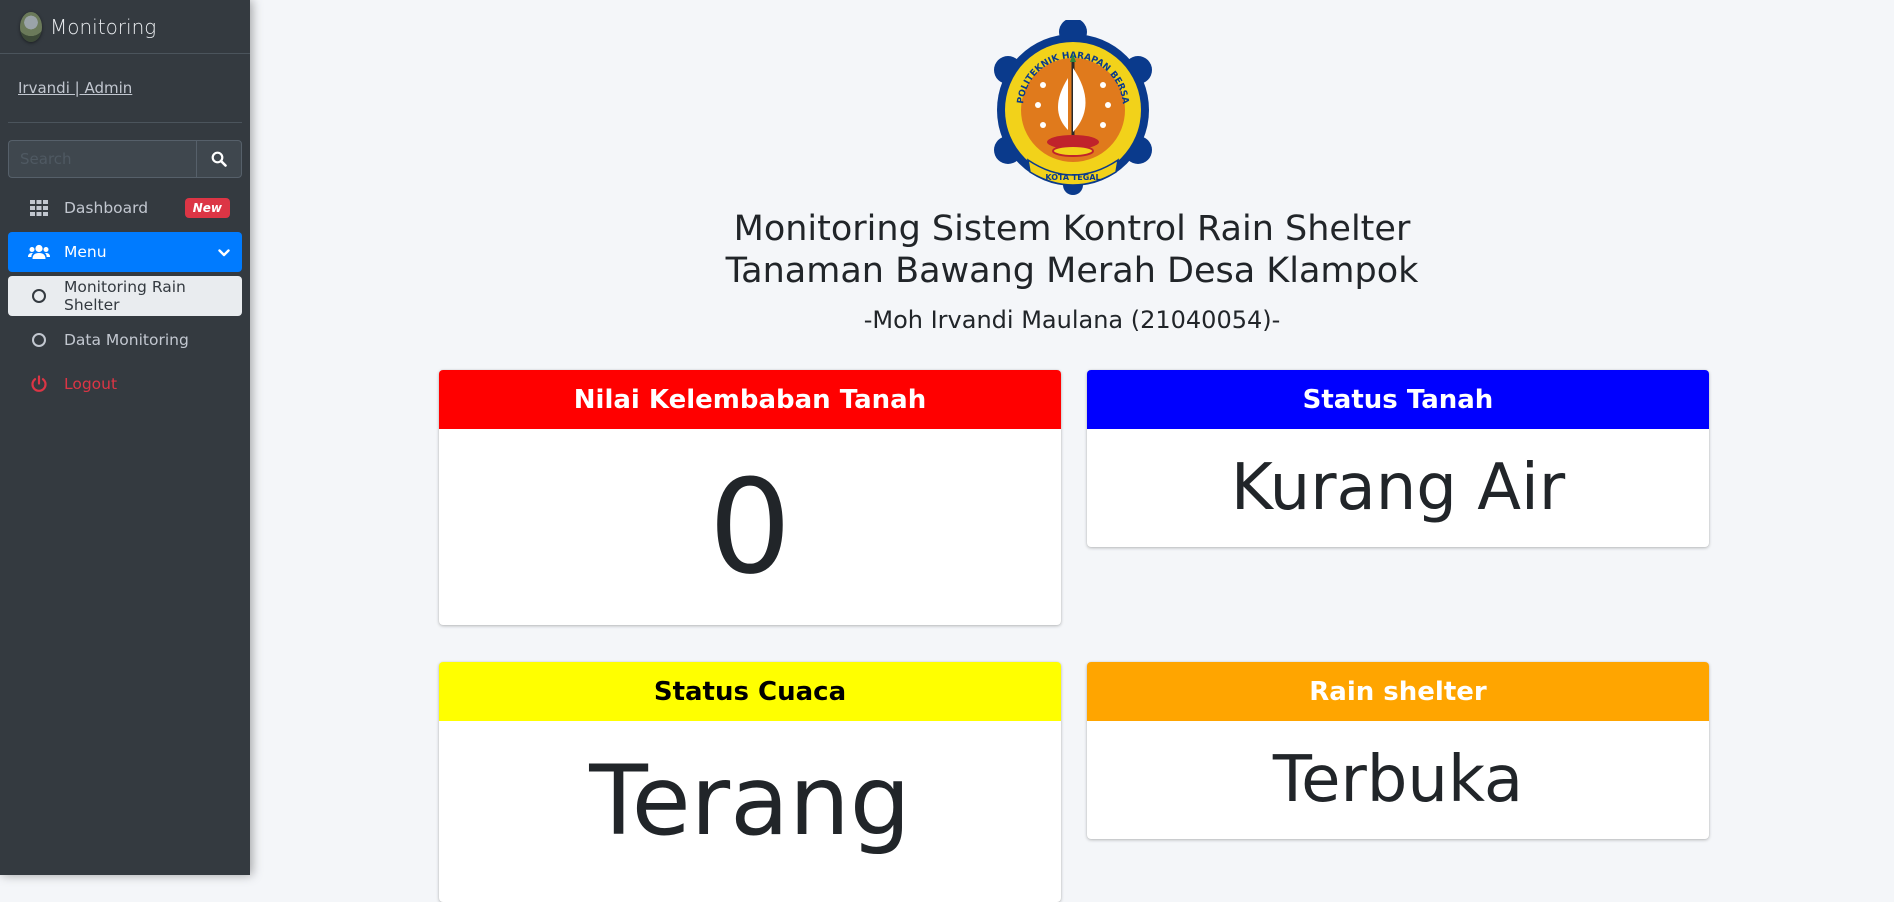 The image size is (1894, 902). Describe the element at coordinates (102, 159) in the screenshot. I see `search-input` at that location.